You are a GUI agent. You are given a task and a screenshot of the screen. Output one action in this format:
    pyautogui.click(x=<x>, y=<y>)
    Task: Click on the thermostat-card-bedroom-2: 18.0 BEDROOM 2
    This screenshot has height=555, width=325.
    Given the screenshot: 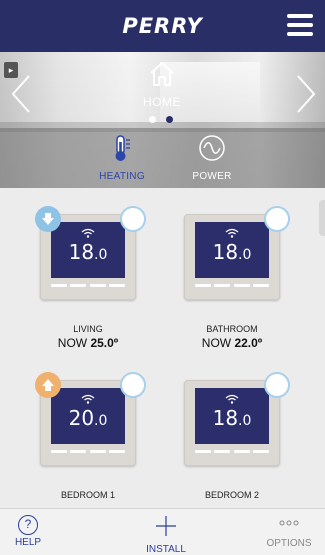 What is the action you would take?
    pyautogui.click(x=232, y=429)
    